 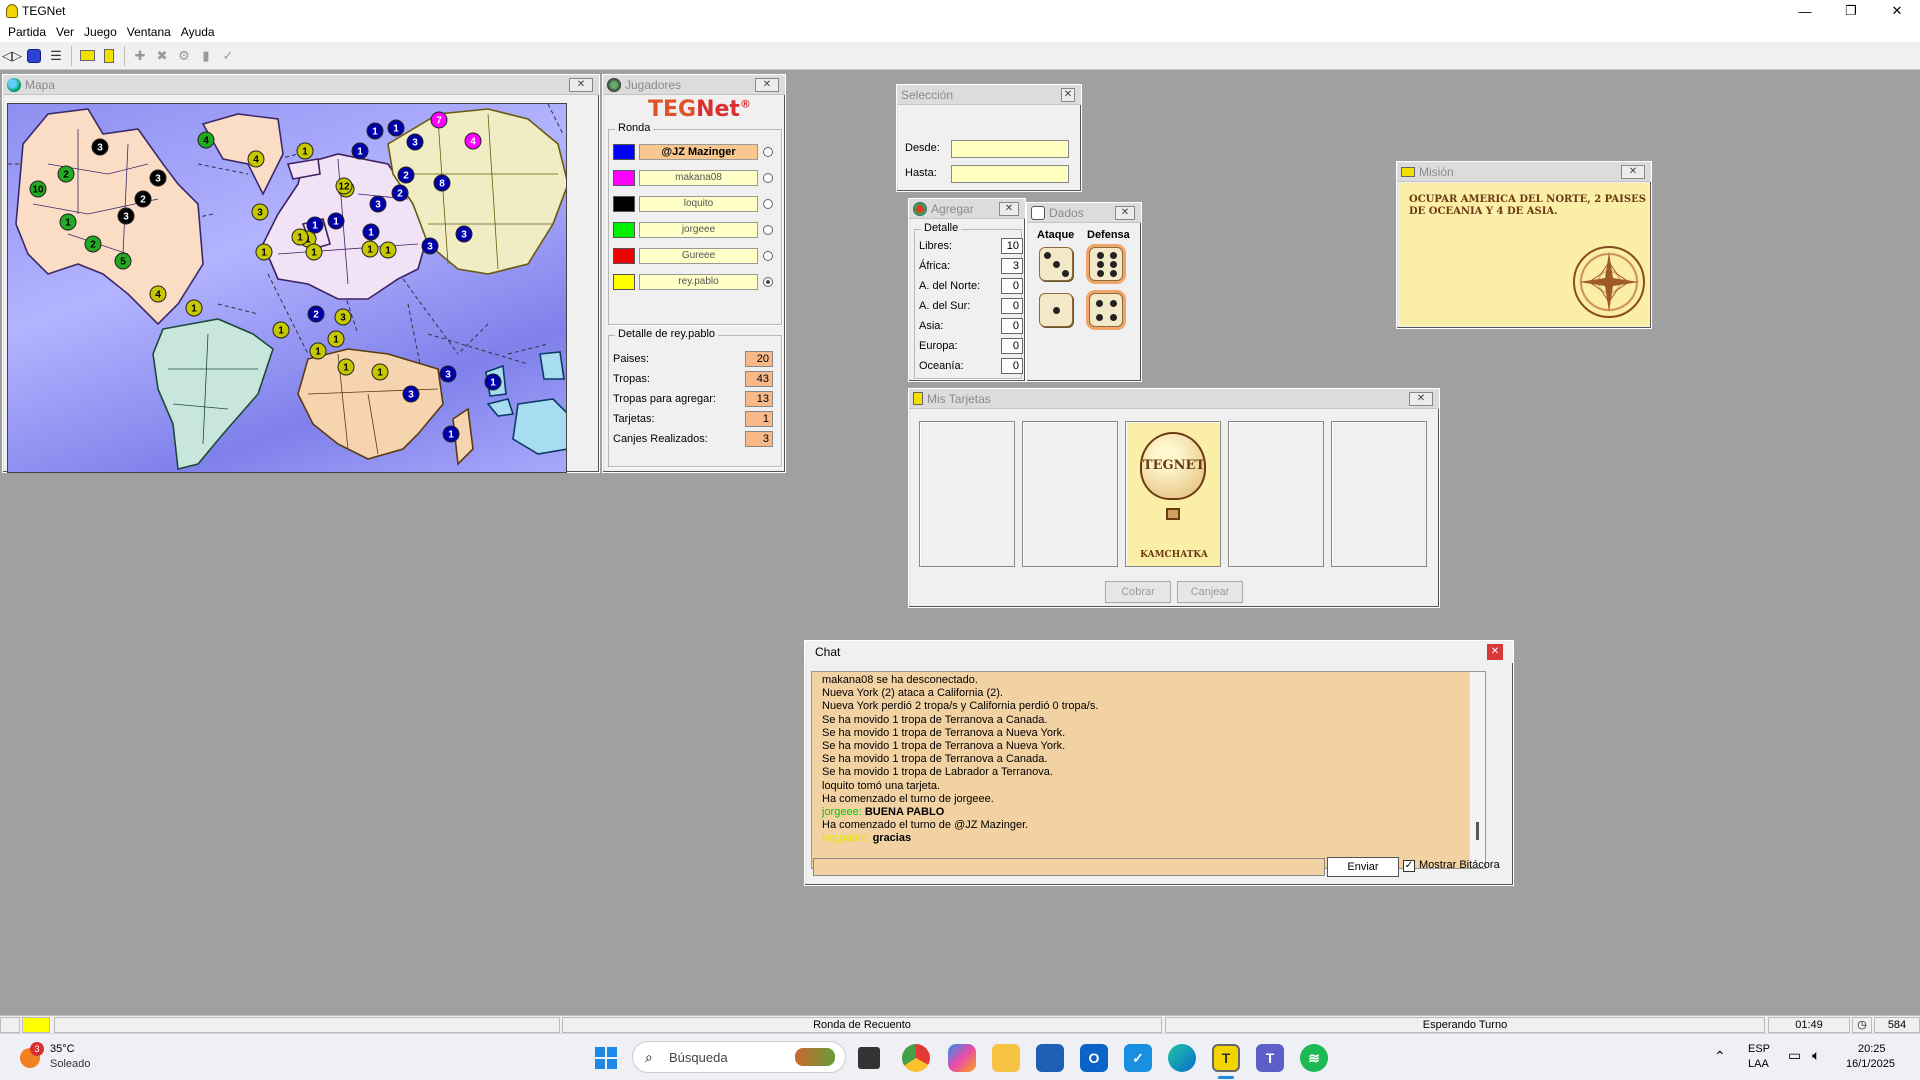 I want to click on to-field, so click(x=1010, y=174).